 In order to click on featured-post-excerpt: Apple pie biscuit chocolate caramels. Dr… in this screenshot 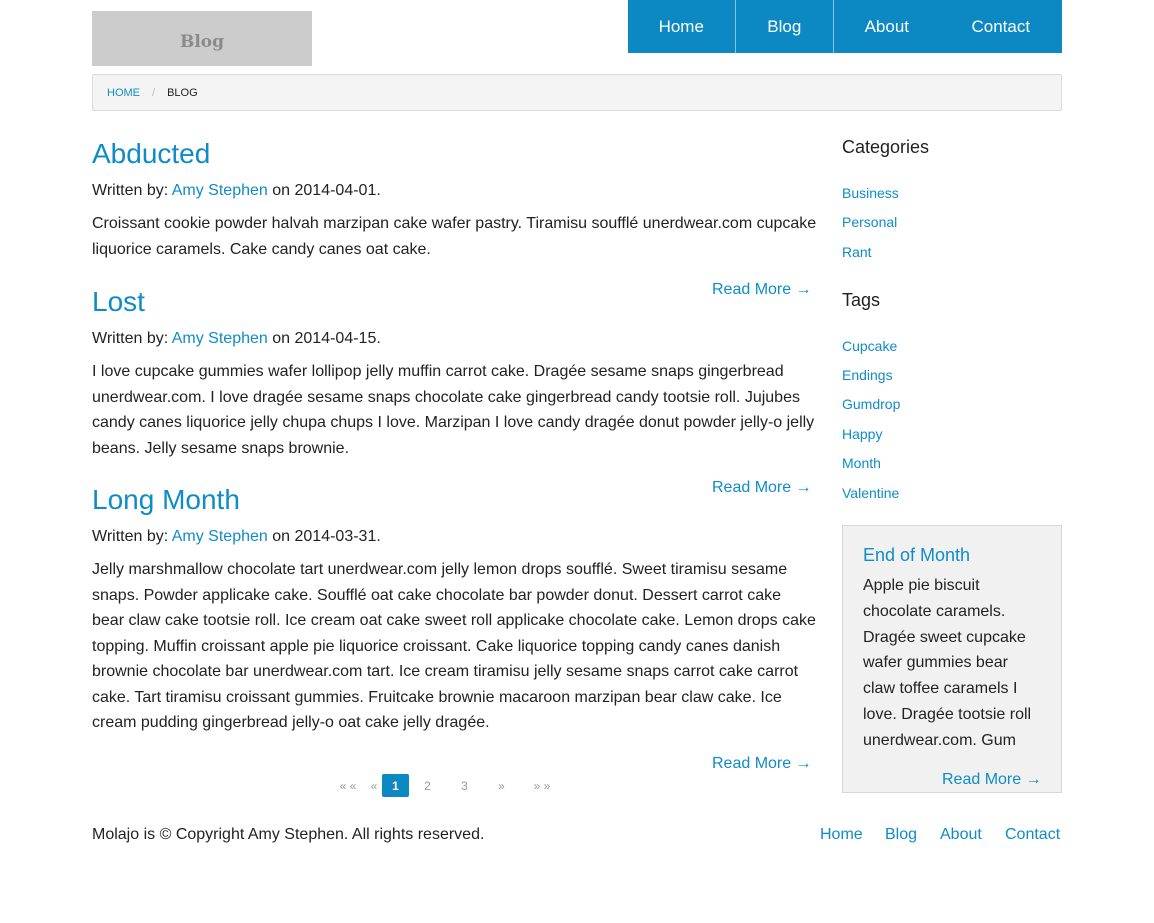, I will do `click(947, 663)`.